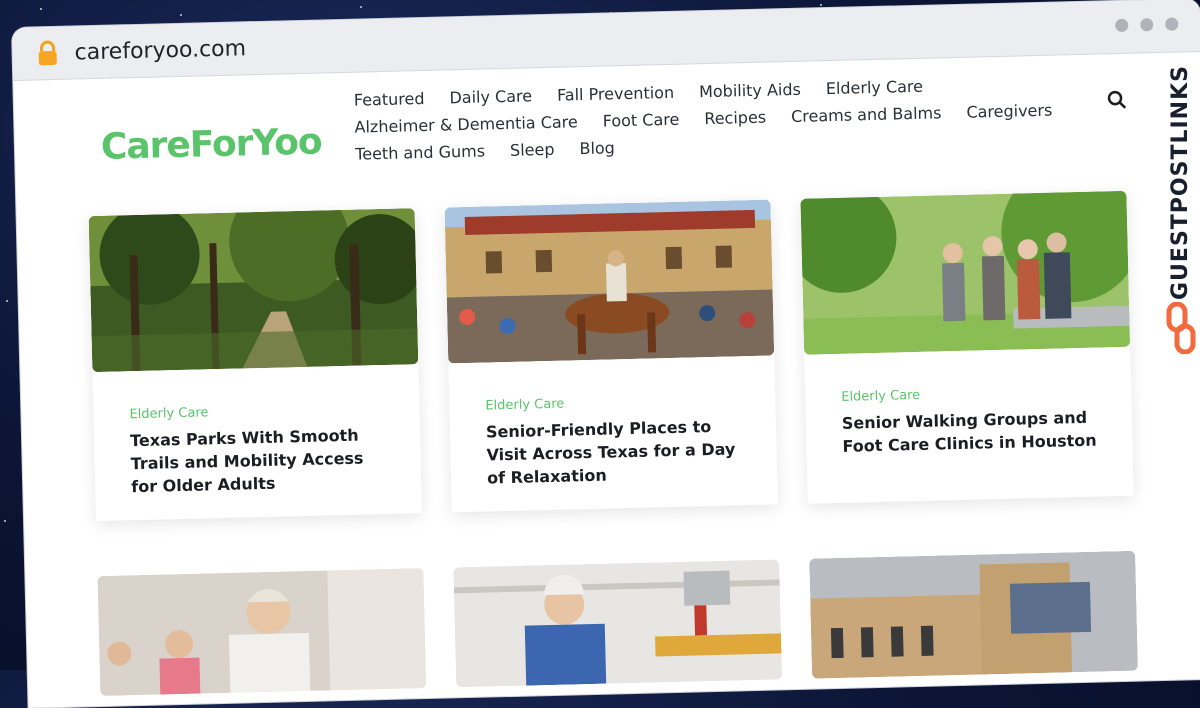  I want to click on nav-item-fall-prevention: Fall Prevention, so click(615, 94).